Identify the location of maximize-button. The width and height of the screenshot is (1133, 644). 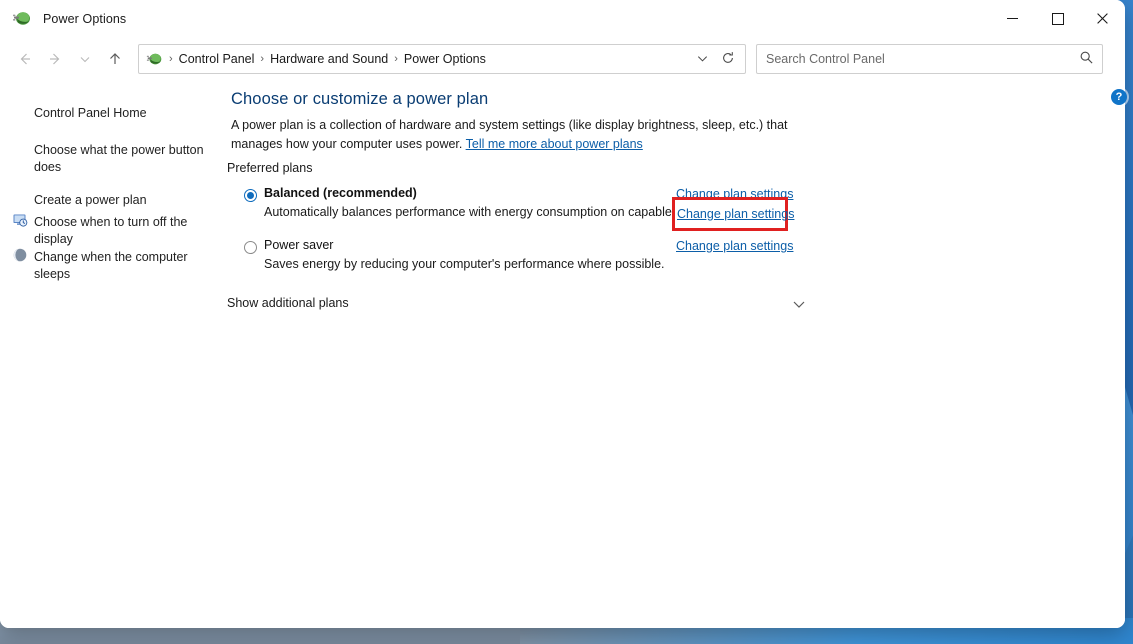
(1057, 18).